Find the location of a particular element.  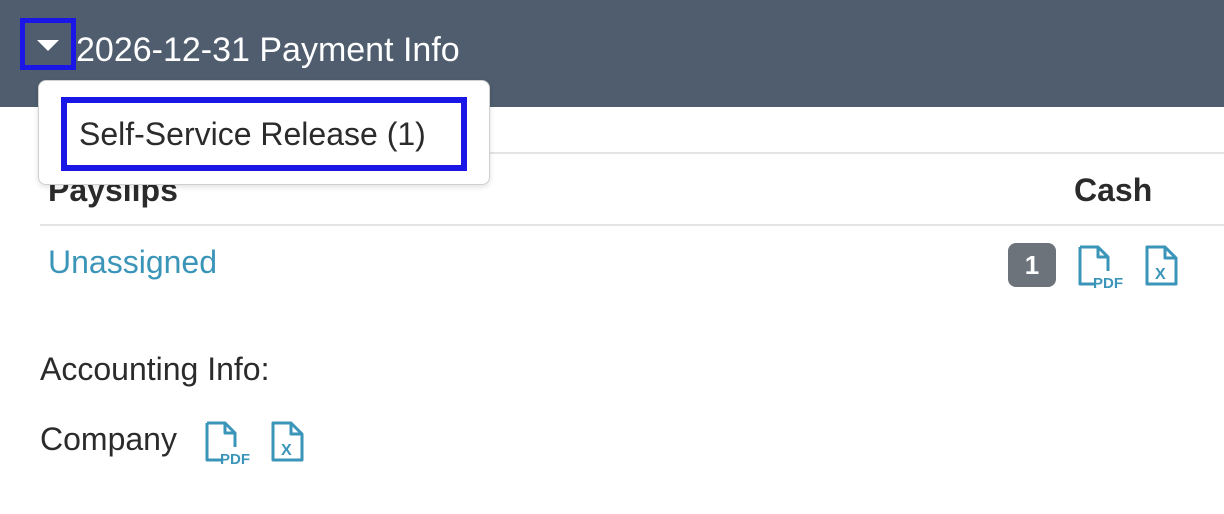

dropdown-toggle-button is located at coordinates (48, 44).